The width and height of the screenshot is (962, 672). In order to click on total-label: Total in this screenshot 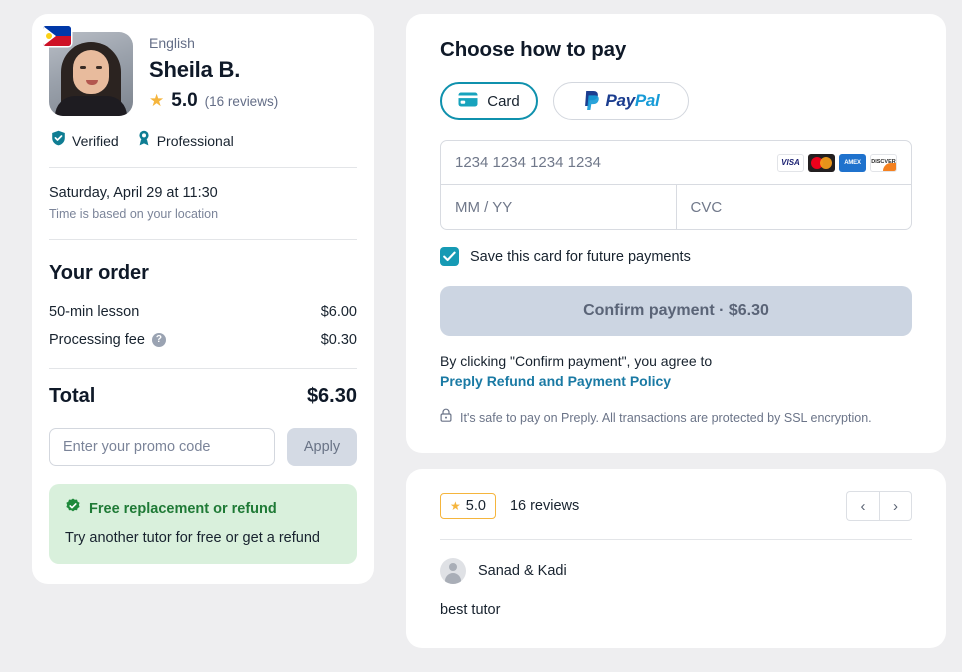, I will do `click(72, 396)`.